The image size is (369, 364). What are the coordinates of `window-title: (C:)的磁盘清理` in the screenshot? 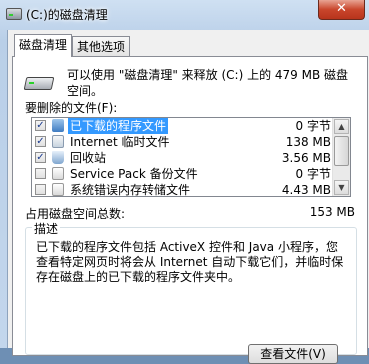 It's located at (67, 15).